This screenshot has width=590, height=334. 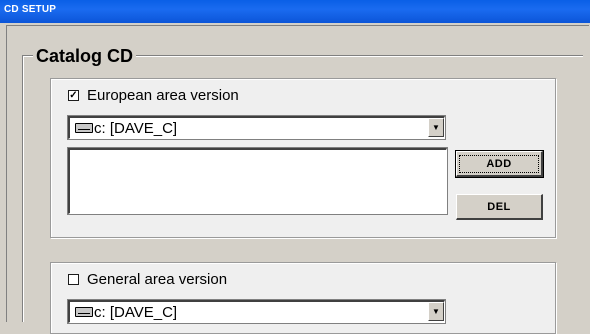 I want to click on add-button-label: ADD, so click(x=499, y=163).